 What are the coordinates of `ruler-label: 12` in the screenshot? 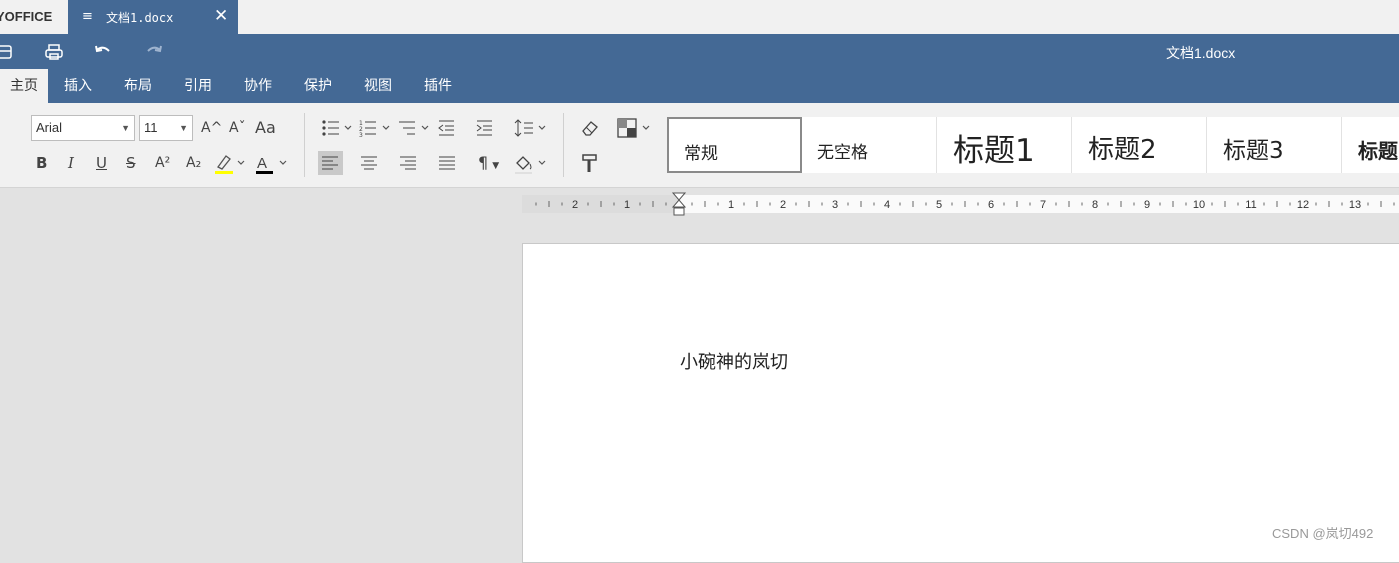 It's located at (1303, 205).